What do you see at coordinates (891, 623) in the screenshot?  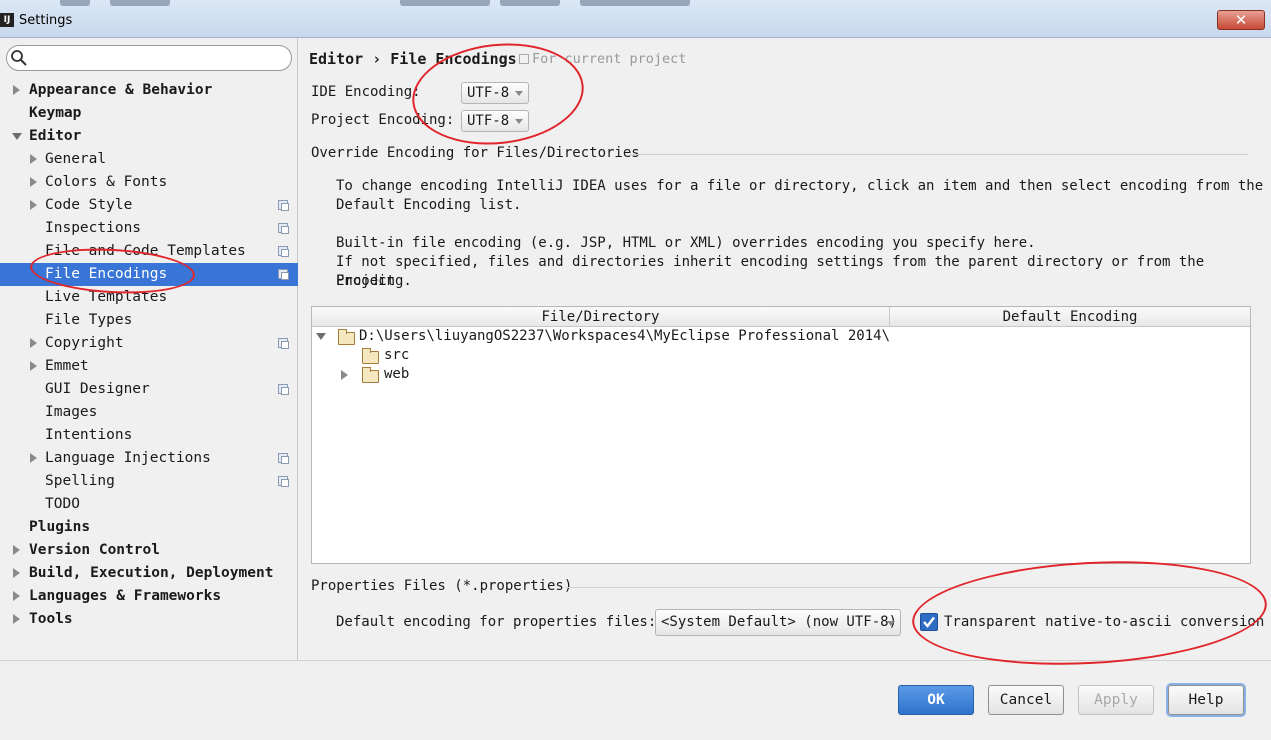 I see `dropdown-arrow-icon` at bounding box center [891, 623].